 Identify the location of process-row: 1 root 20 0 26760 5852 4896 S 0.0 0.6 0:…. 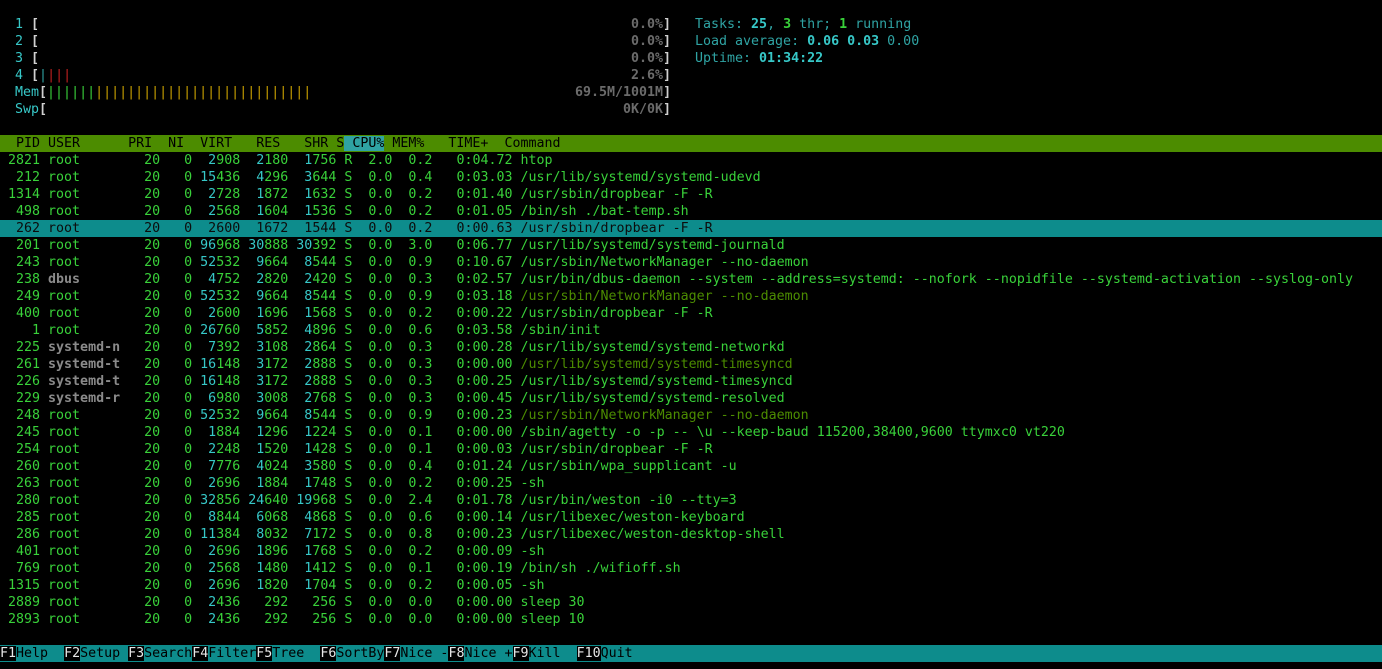
(691, 330).